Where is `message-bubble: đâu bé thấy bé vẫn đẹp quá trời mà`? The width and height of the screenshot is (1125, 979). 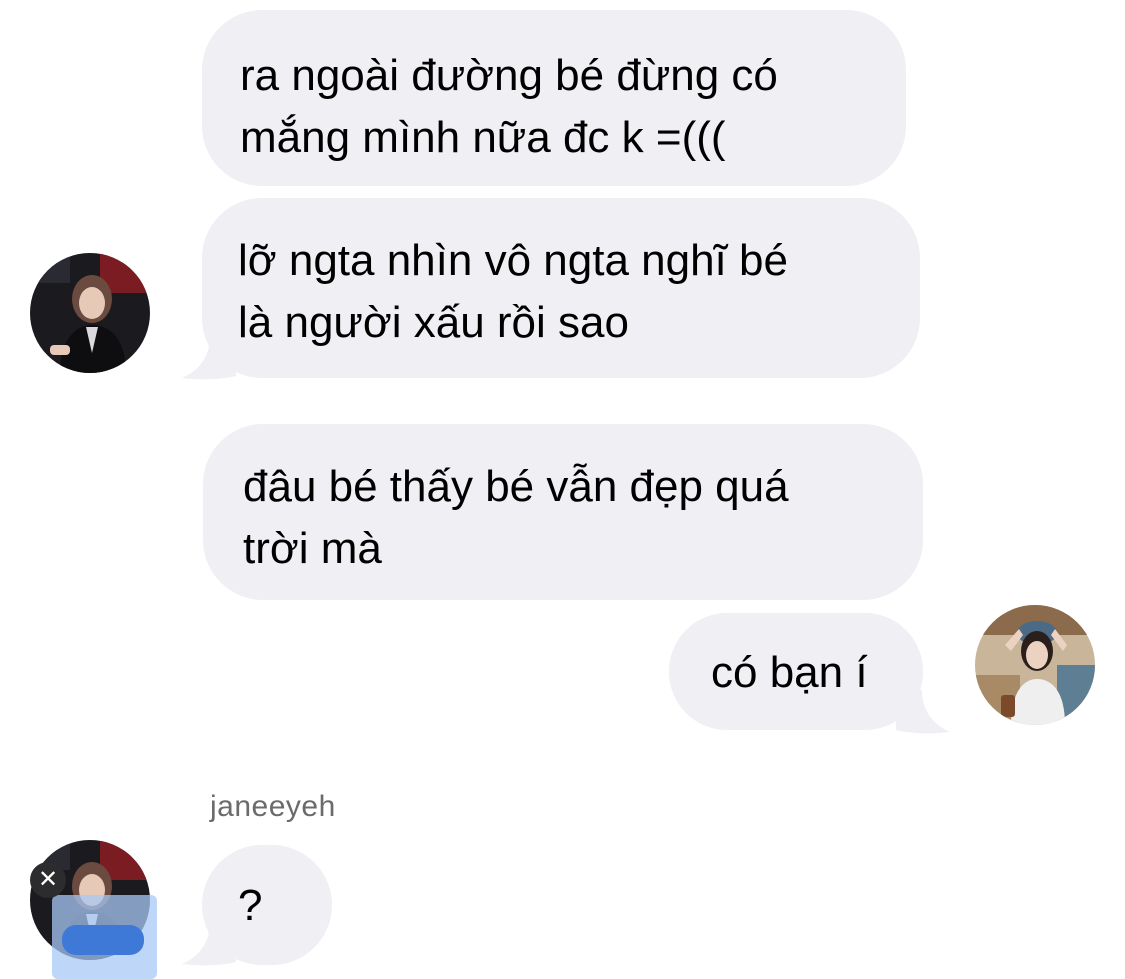 message-bubble: đâu bé thấy bé vẫn đẹp quá trời mà is located at coordinates (563, 512).